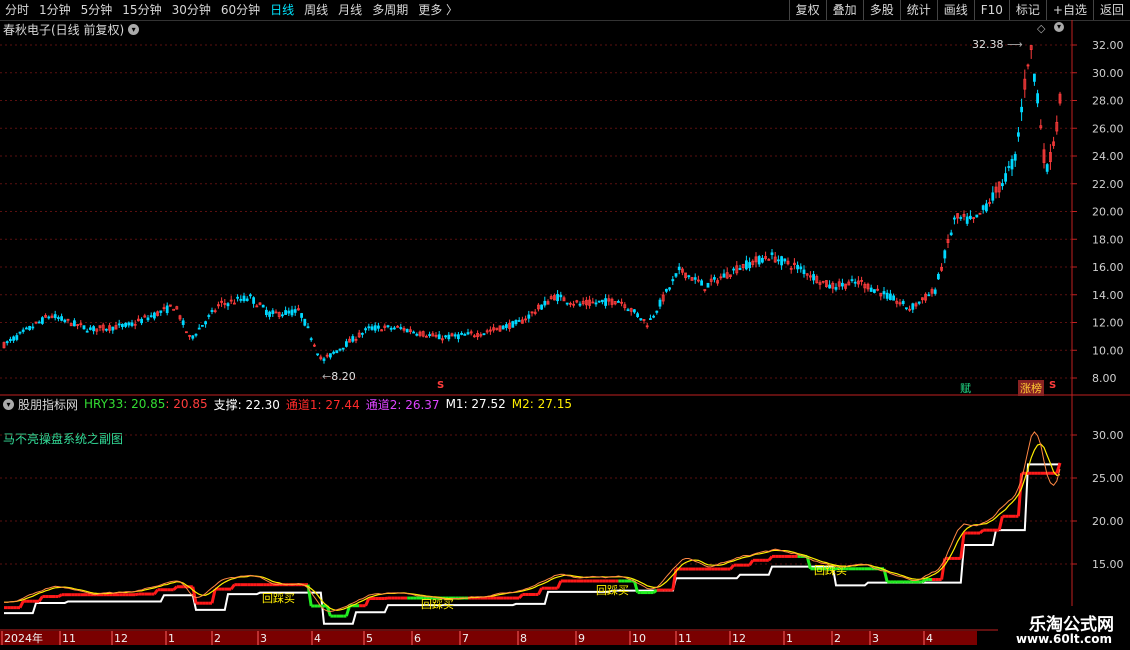  What do you see at coordinates (1108, 521) in the screenshot?
I see `y-tick-label: 20.00` at bounding box center [1108, 521].